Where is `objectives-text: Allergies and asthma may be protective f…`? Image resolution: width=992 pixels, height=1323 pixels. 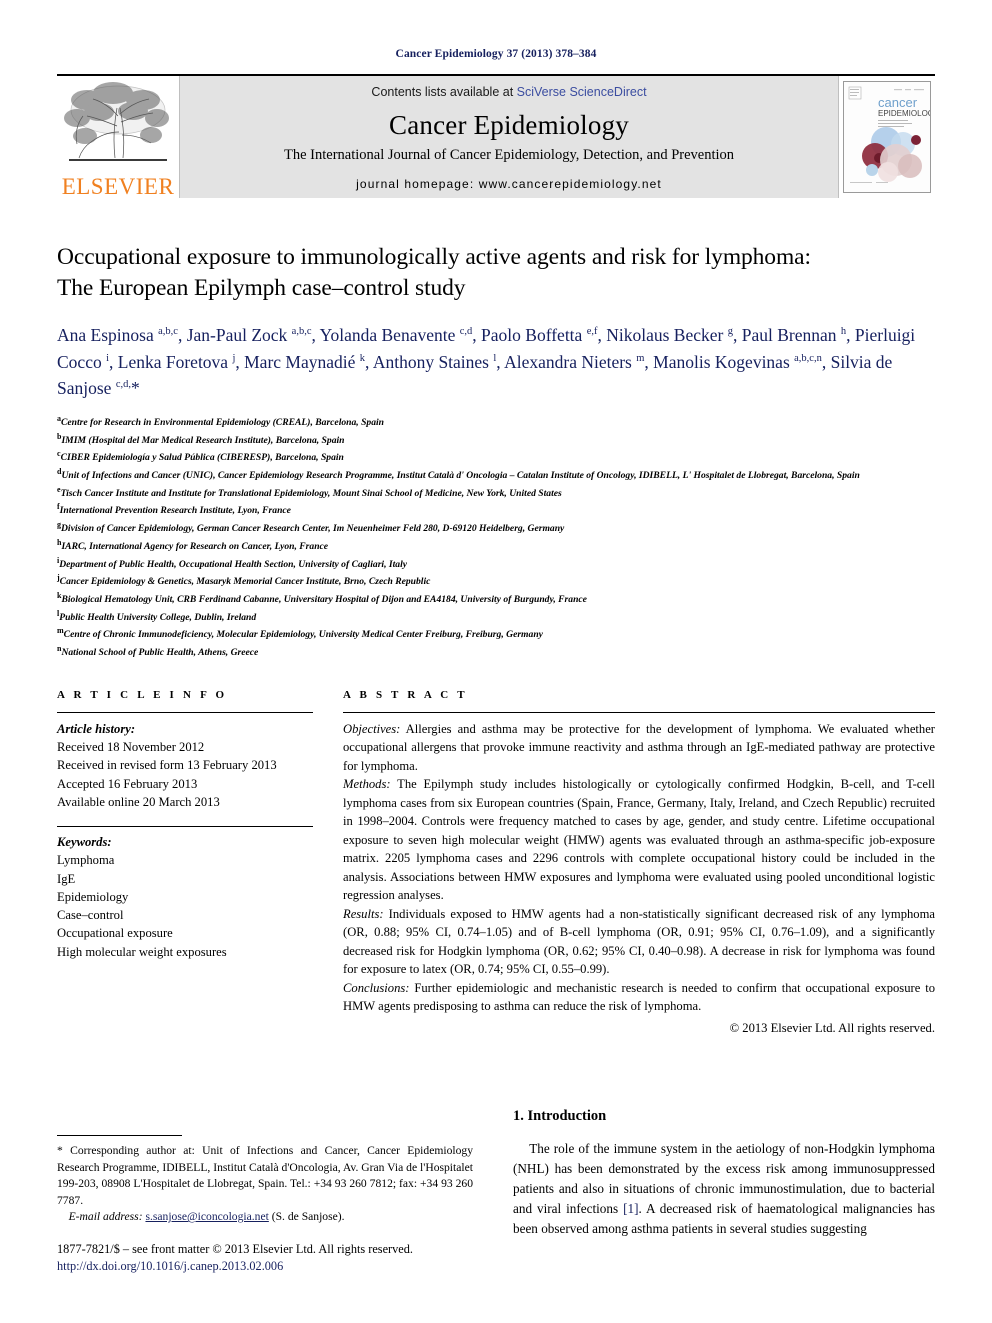
objectives-text: Allergies and asthma may be protective f… is located at coordinates (639, 747).